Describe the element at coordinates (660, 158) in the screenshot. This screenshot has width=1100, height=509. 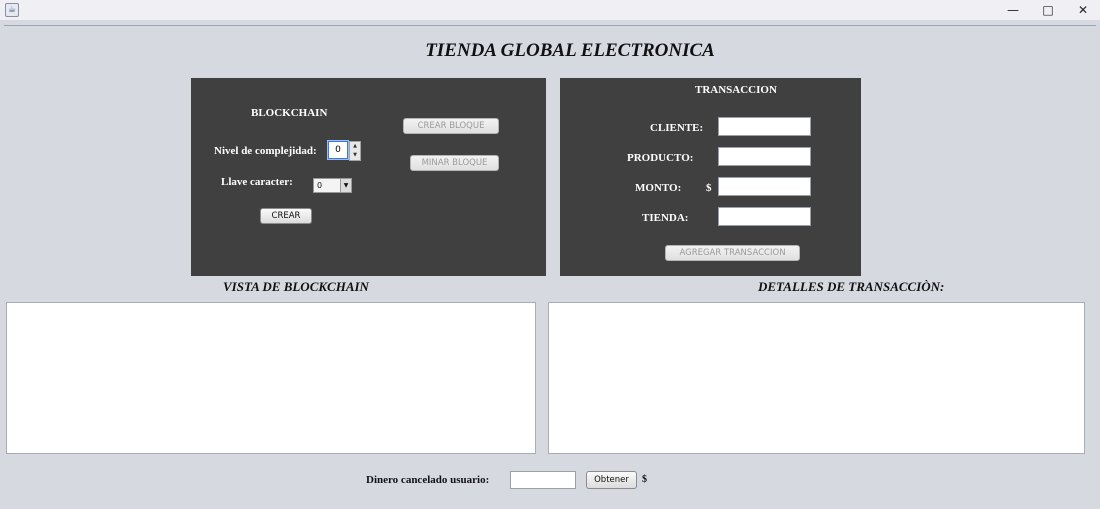
I see `product-label: PRODUCTO:` at that location.